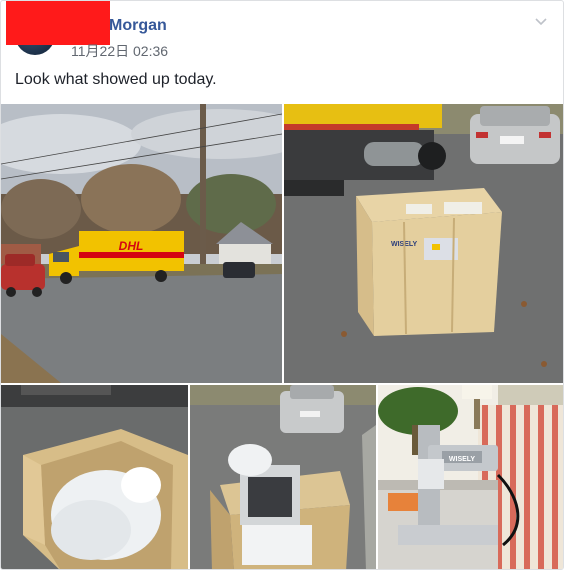 The width and height of the screenshot is (564, 570). What do you see at coordinates (283, 477) in the screenshot?
I see `photo-unpacked-crate` at bounding box center [283, 477].